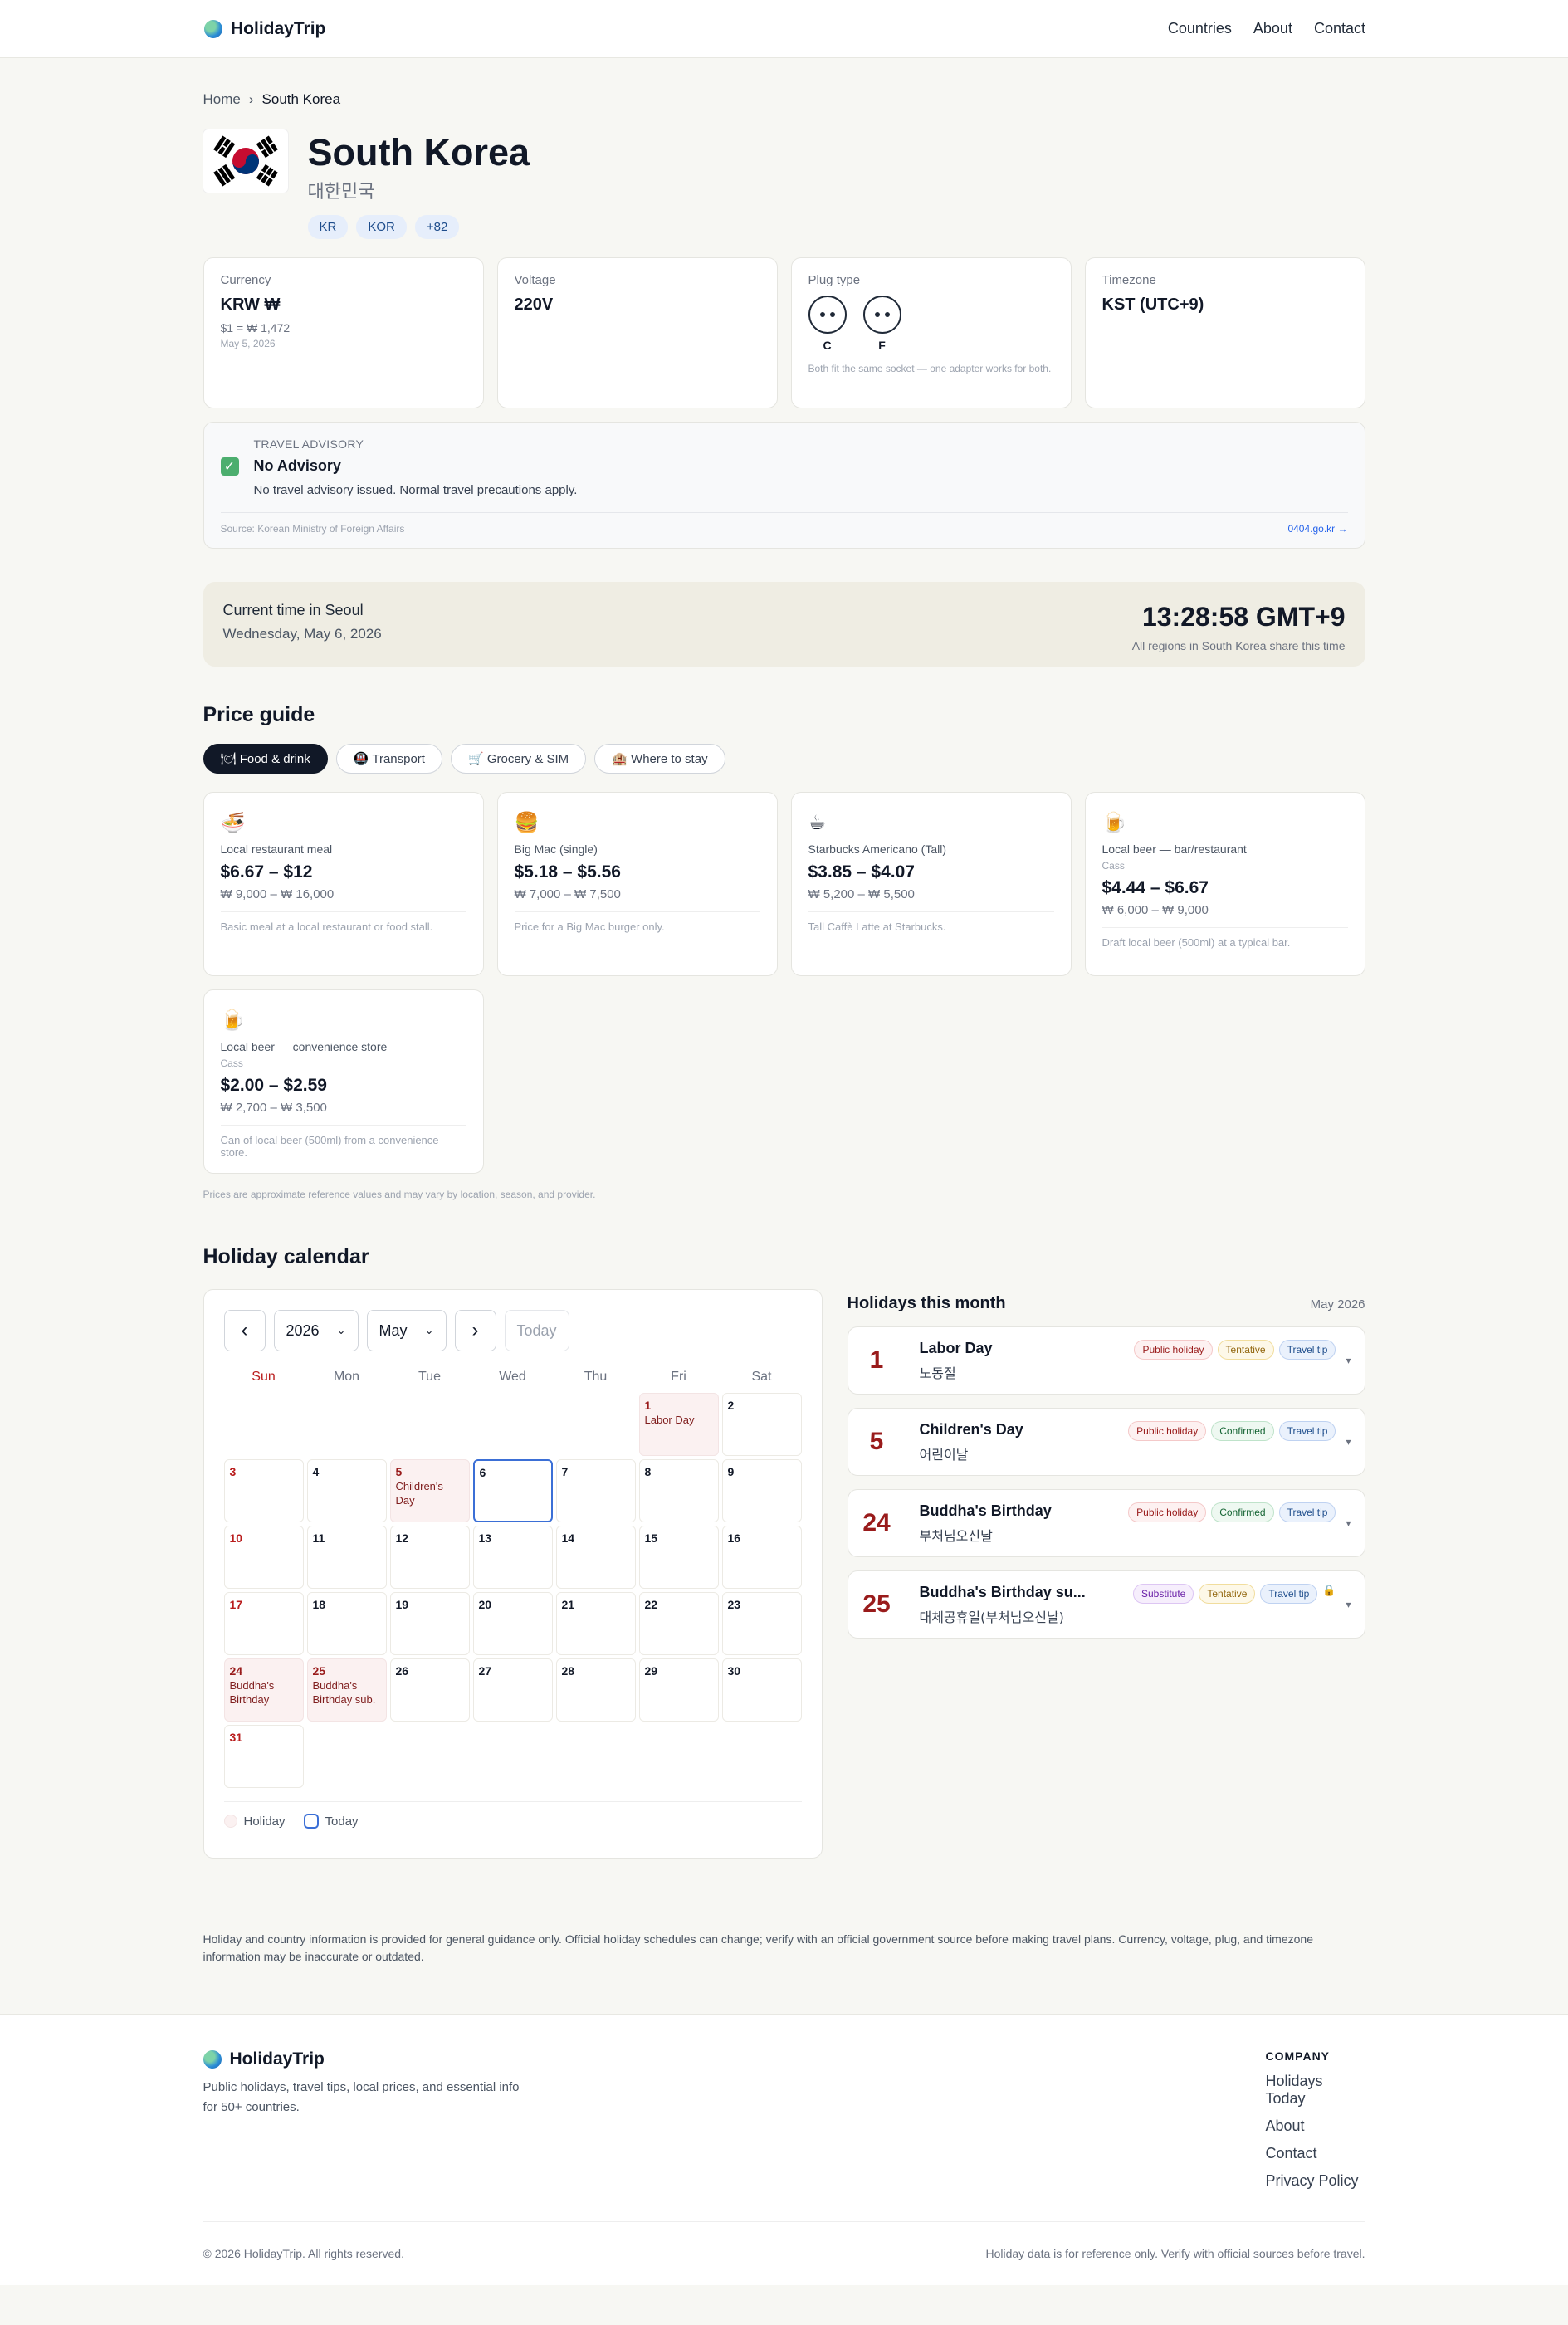 The image size is (1568, 2325). Describe the element at coordinates (430, 1558) in the screenshot. I see `calendar-day: 12` at that location.